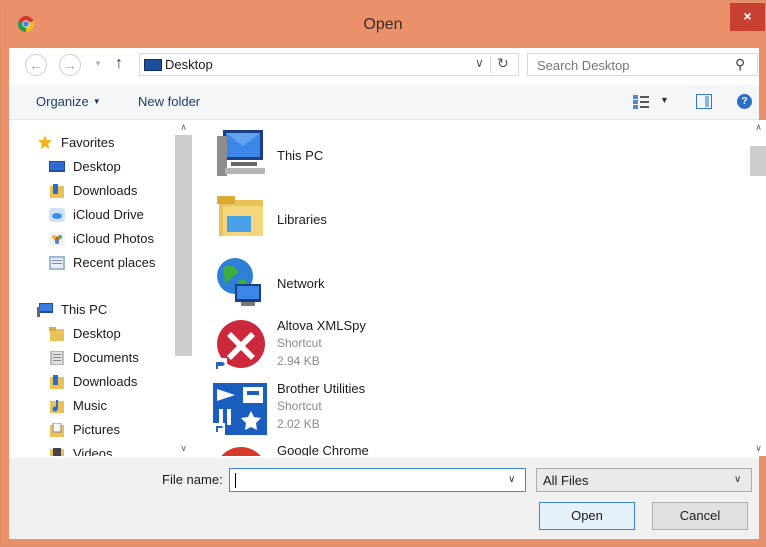  What do you see at coordinates (119, 64) in the screenshot?
I see `up-button: ↑` at bounding box center [119, 64].